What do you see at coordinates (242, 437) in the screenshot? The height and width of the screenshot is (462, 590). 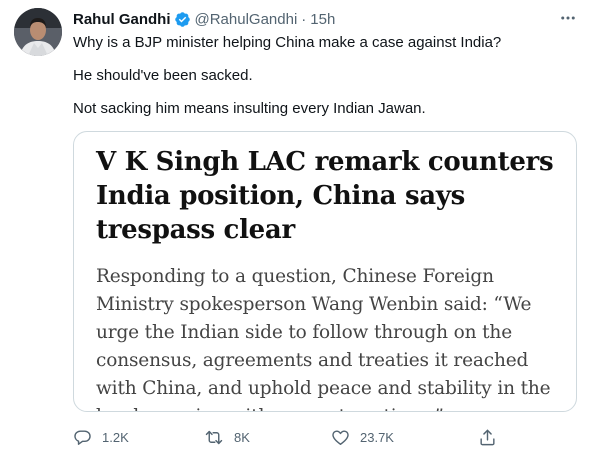 I see `retweet-count: 8K` at bounding box center [242, 437].